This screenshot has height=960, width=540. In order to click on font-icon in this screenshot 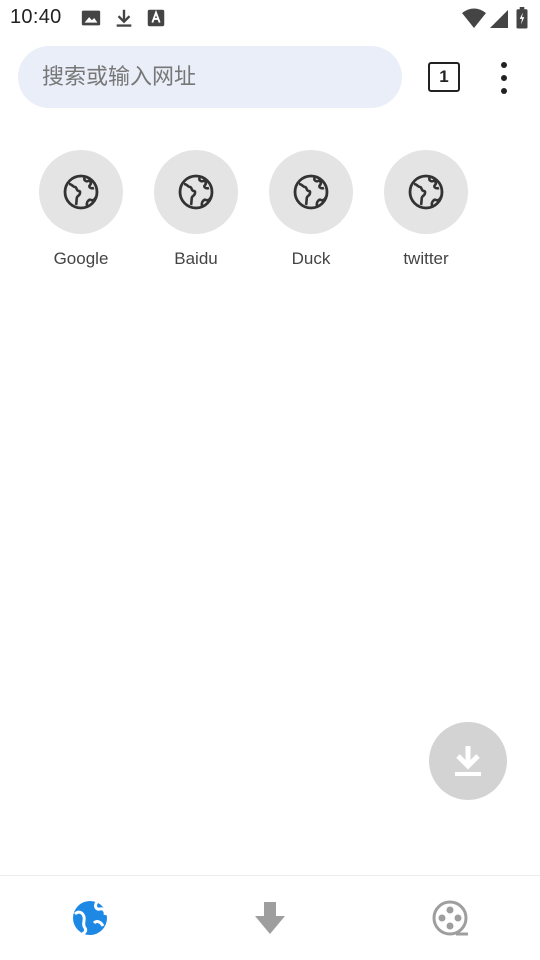, I will do `click(156, 18)`.